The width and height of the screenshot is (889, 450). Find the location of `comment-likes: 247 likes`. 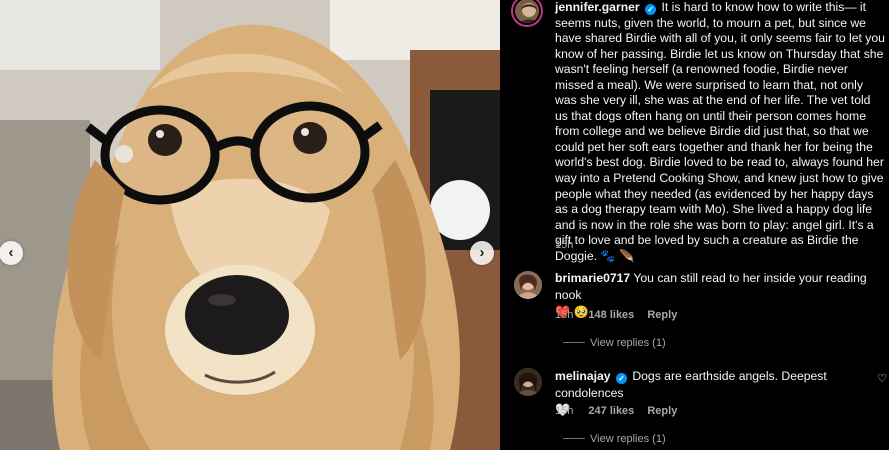

comment-likes: 247 likes is located at coordinates (611, 411).